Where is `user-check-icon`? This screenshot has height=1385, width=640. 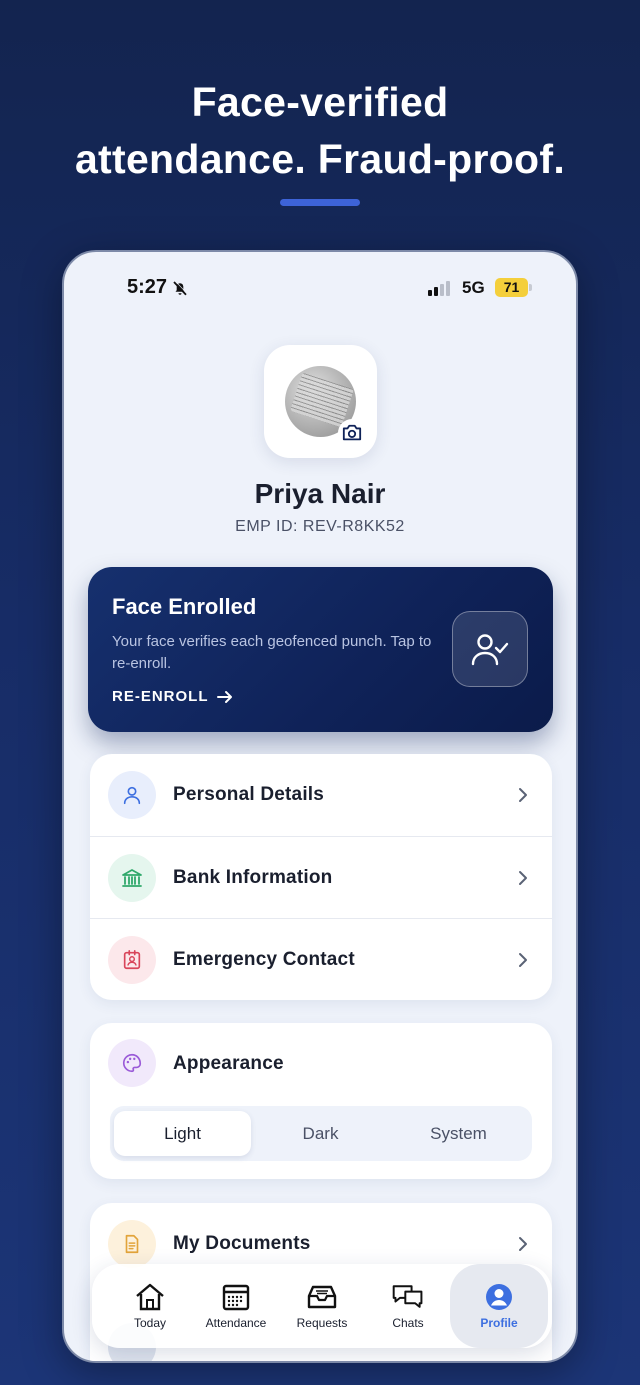 user-check-icon is located at coordinates (490, 649).